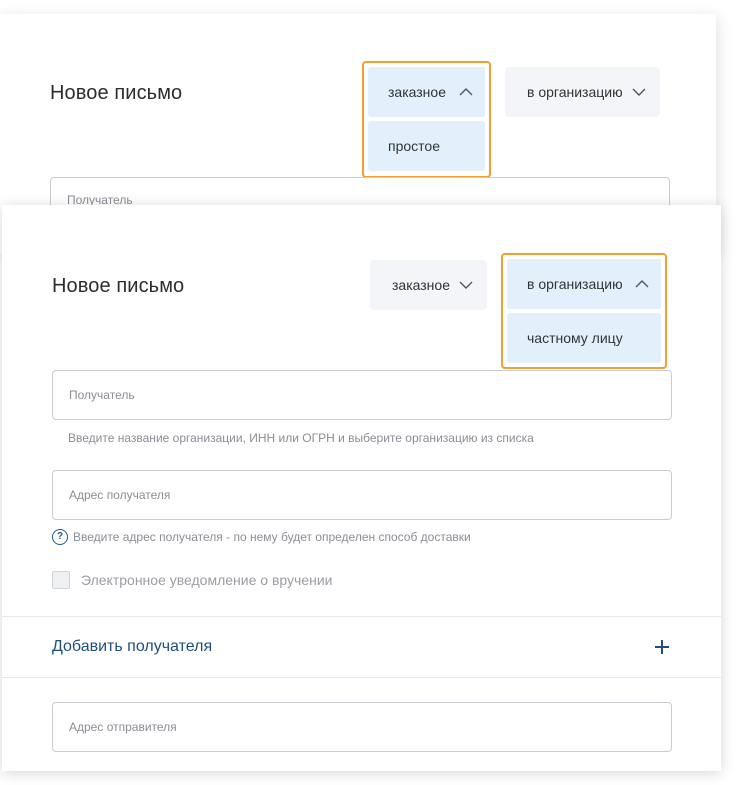 The width and height of the screenshot is (746, 785). I want to click on add-recipient-label: Добавить получателя, so click(132, 646).